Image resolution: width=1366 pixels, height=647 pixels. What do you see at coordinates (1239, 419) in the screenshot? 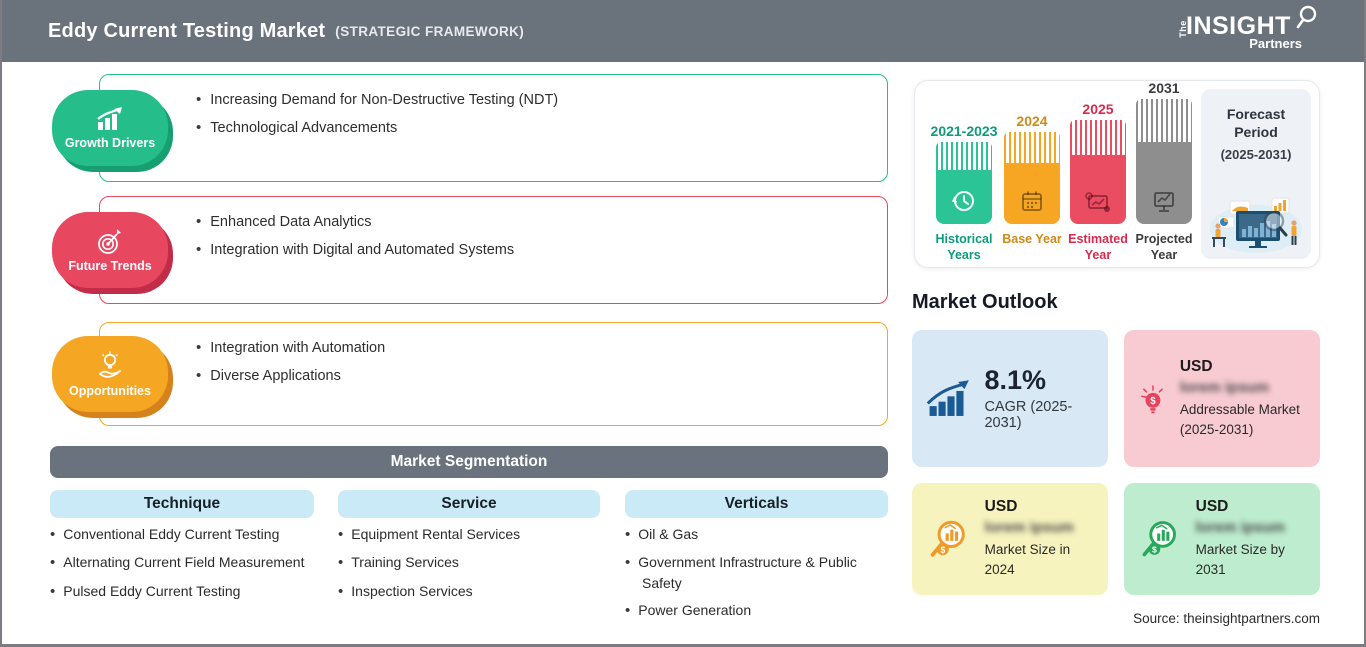
I see `card-label: Addressable Market (2025-2031)` at bounding box center [1239, 419].